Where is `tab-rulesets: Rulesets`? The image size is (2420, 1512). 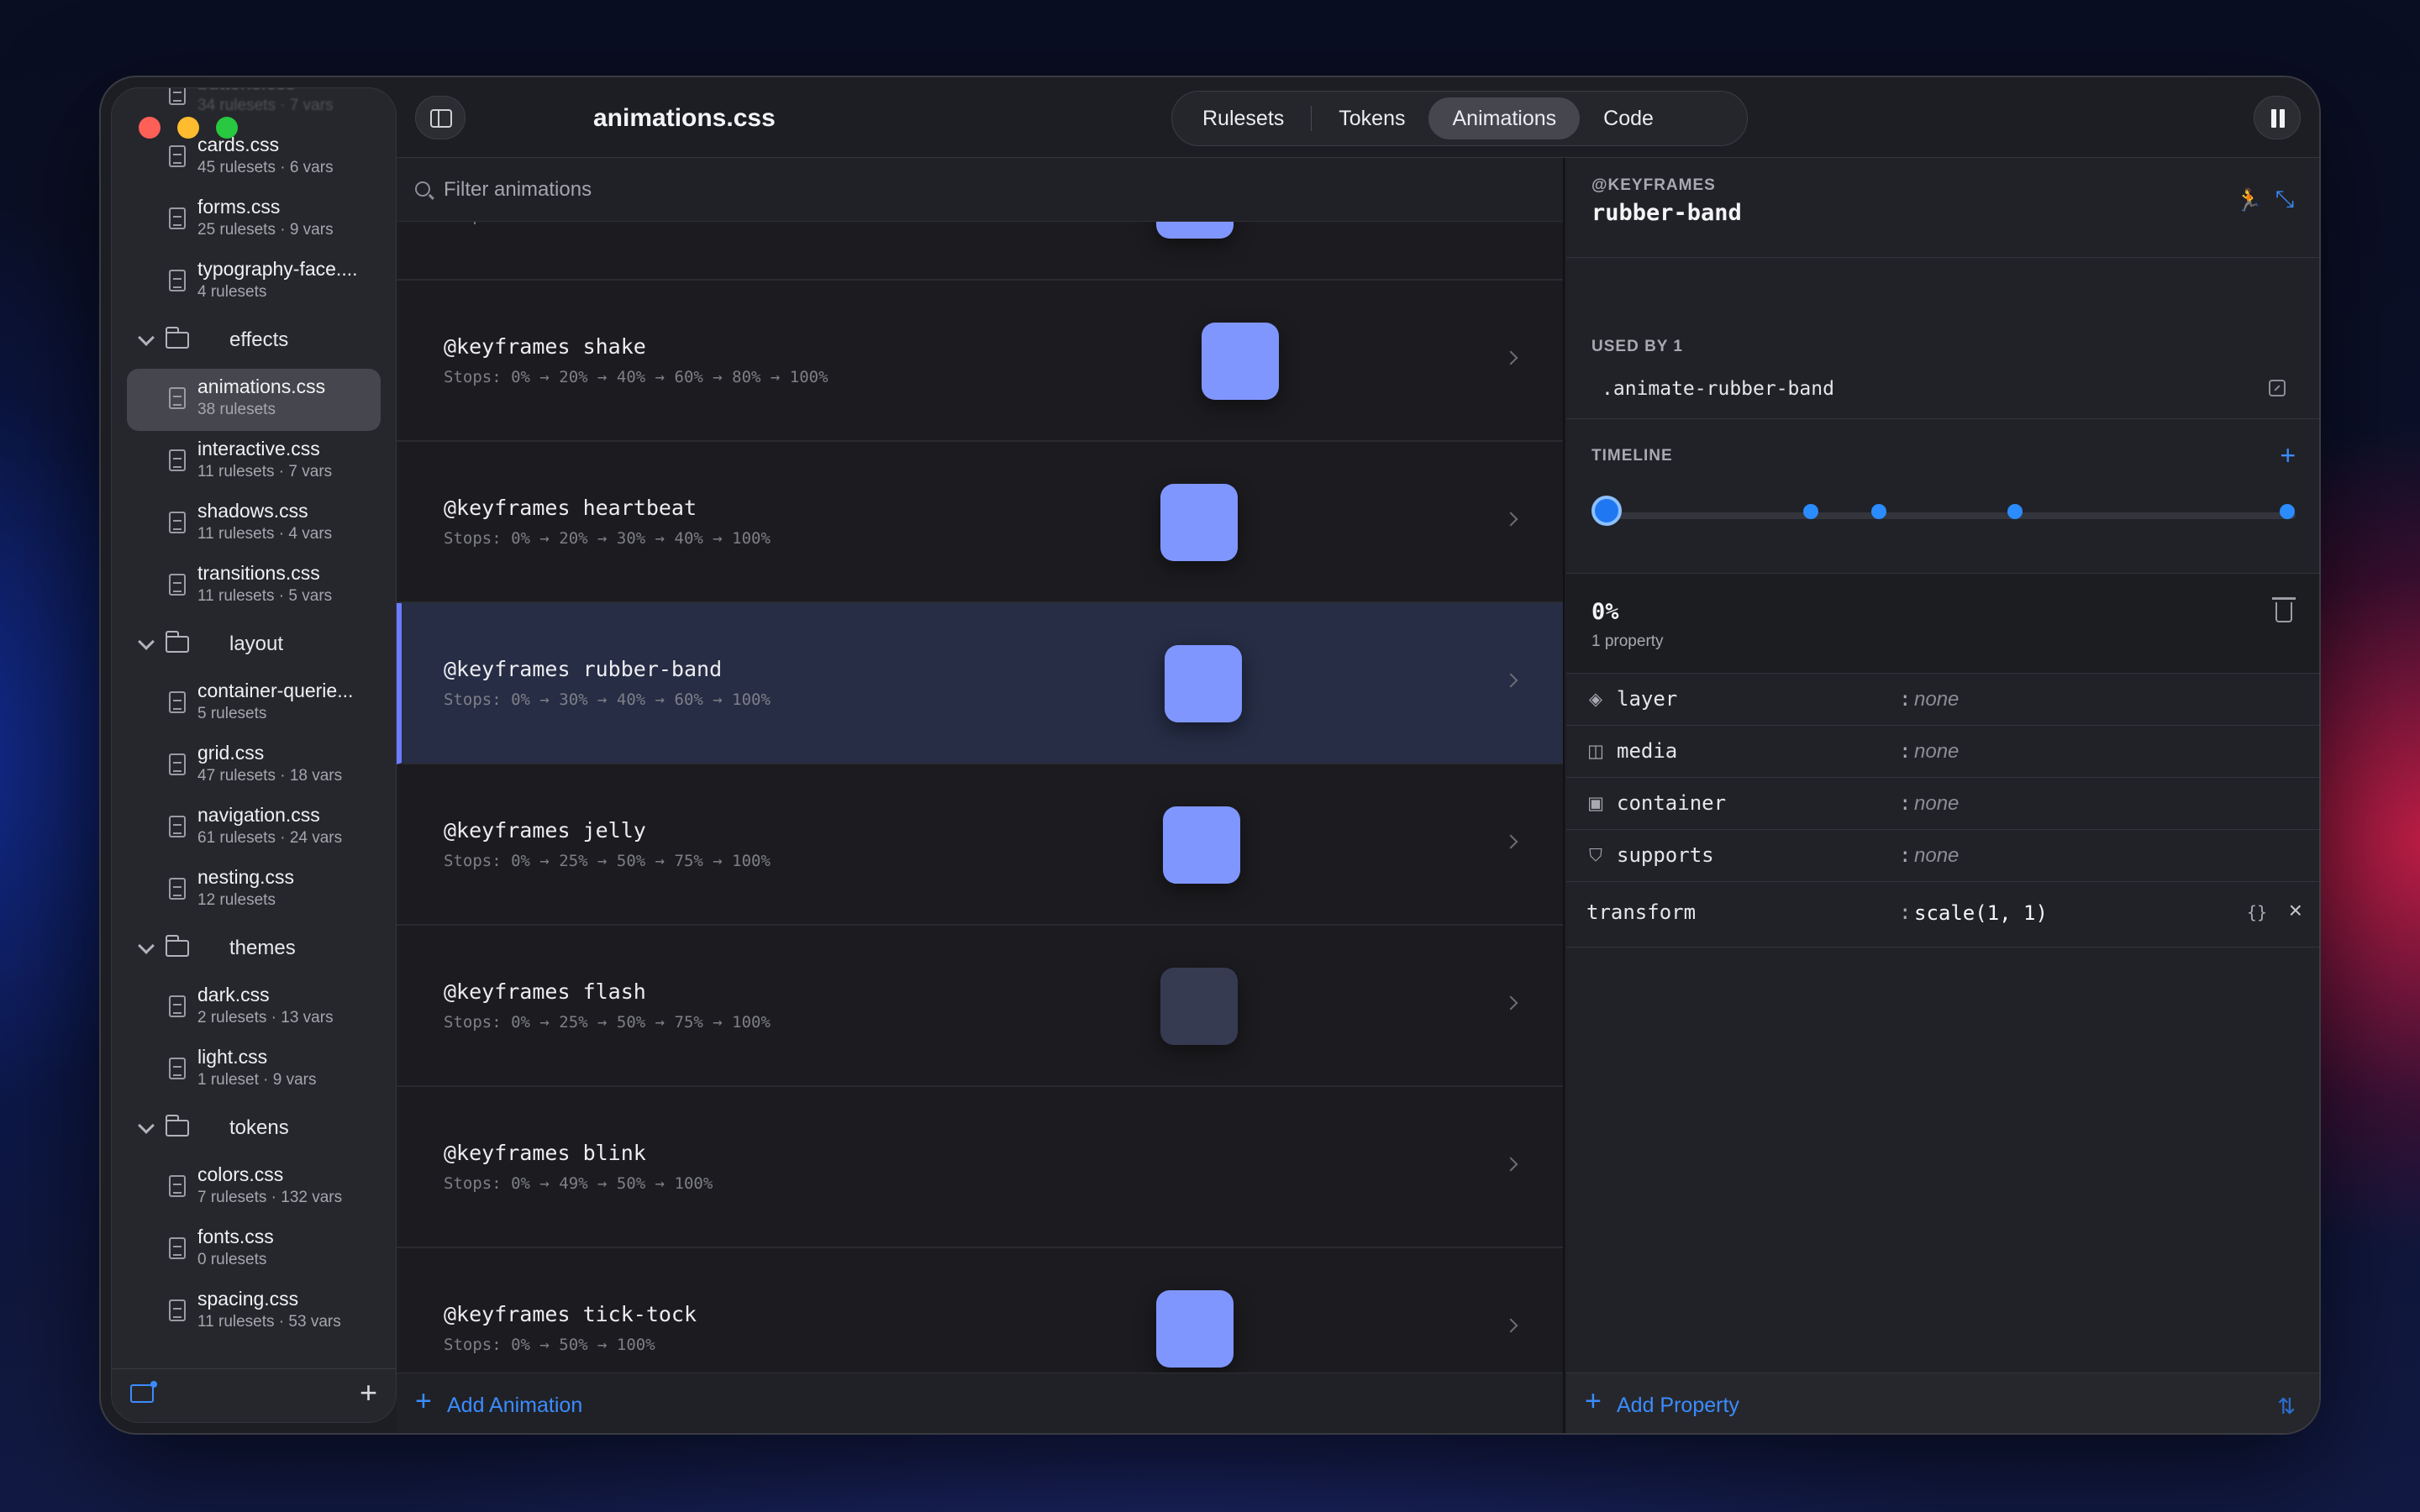 tab-rulesets: Rulesets is located at coordinates (1243, 118).